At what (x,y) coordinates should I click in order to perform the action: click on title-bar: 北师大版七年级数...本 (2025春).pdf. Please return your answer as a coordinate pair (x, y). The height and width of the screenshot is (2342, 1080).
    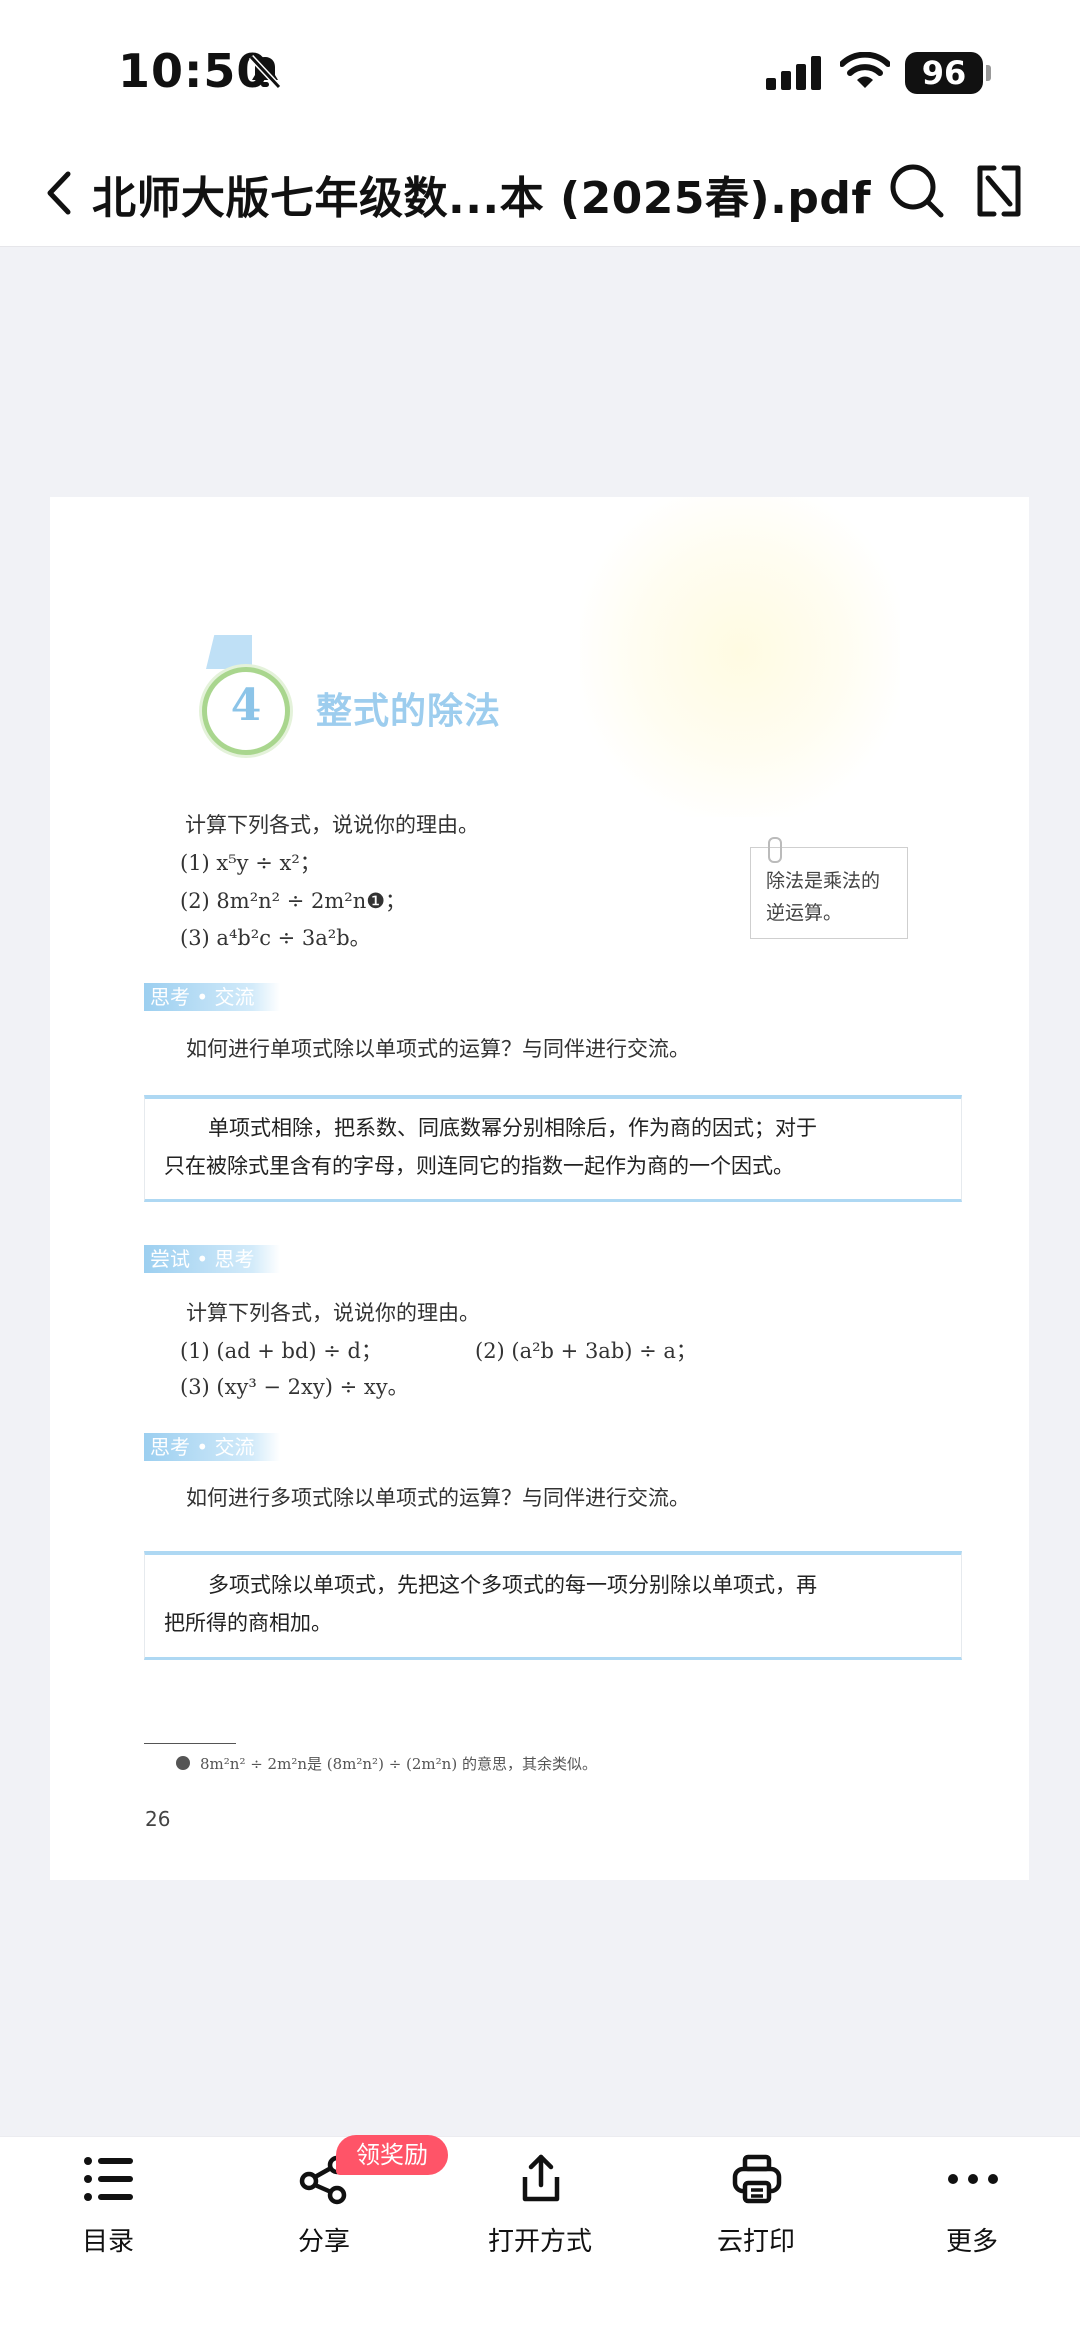
    Looking at the image, I should click on (540, 193).